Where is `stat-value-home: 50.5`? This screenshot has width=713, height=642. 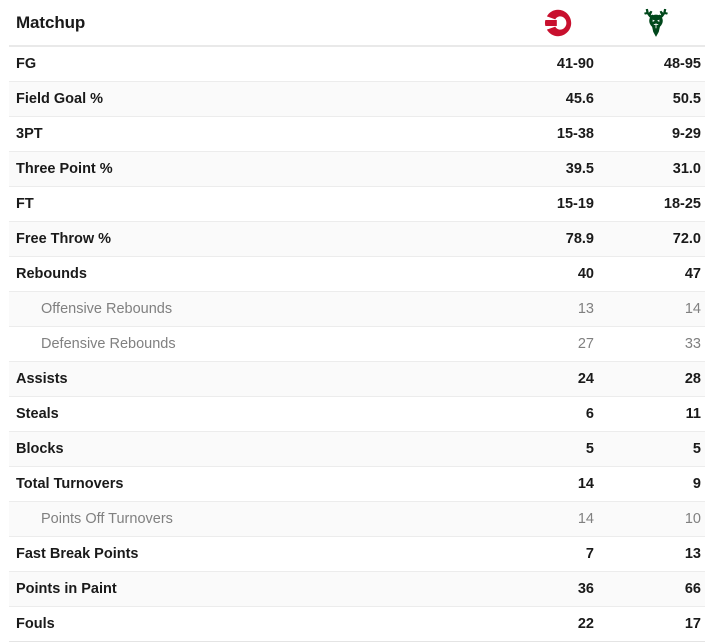
stat-value-home: 50.5 is located at coordinates (686, 99).